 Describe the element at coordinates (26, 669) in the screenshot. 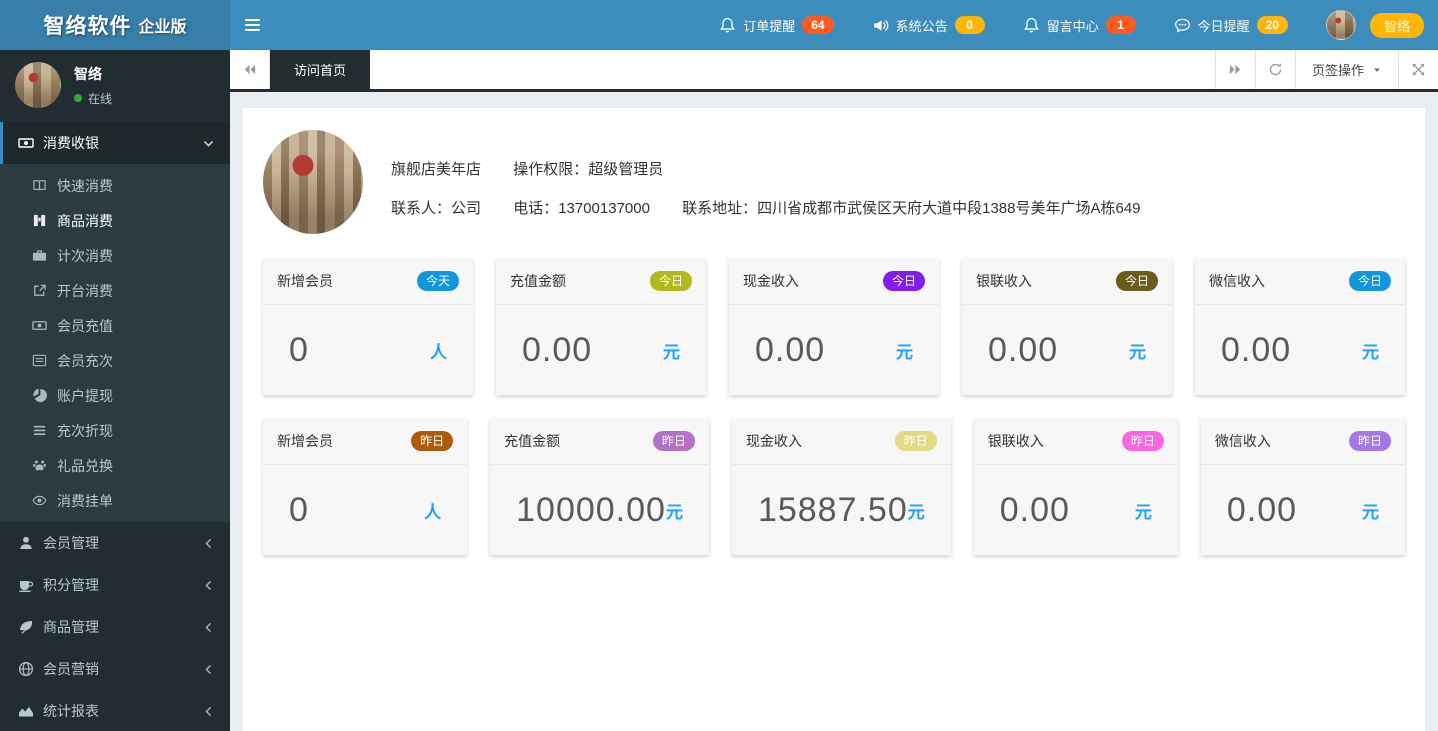

I see `globe-icon` at that location.